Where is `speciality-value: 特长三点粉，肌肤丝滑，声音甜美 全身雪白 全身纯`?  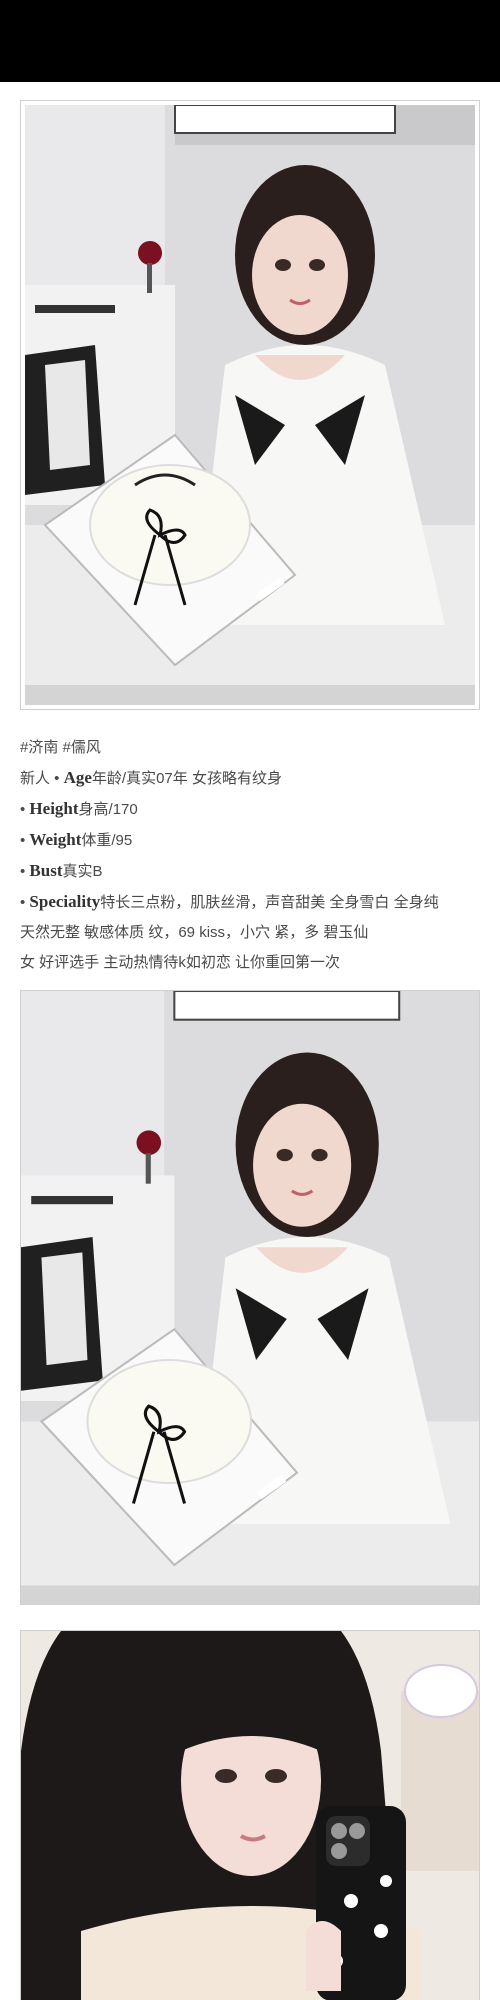
speciality-value: 特长三点粉，肌肤丝滑，声音甜美 全身雪白 全身纯 is located at coordinates (269, 902).